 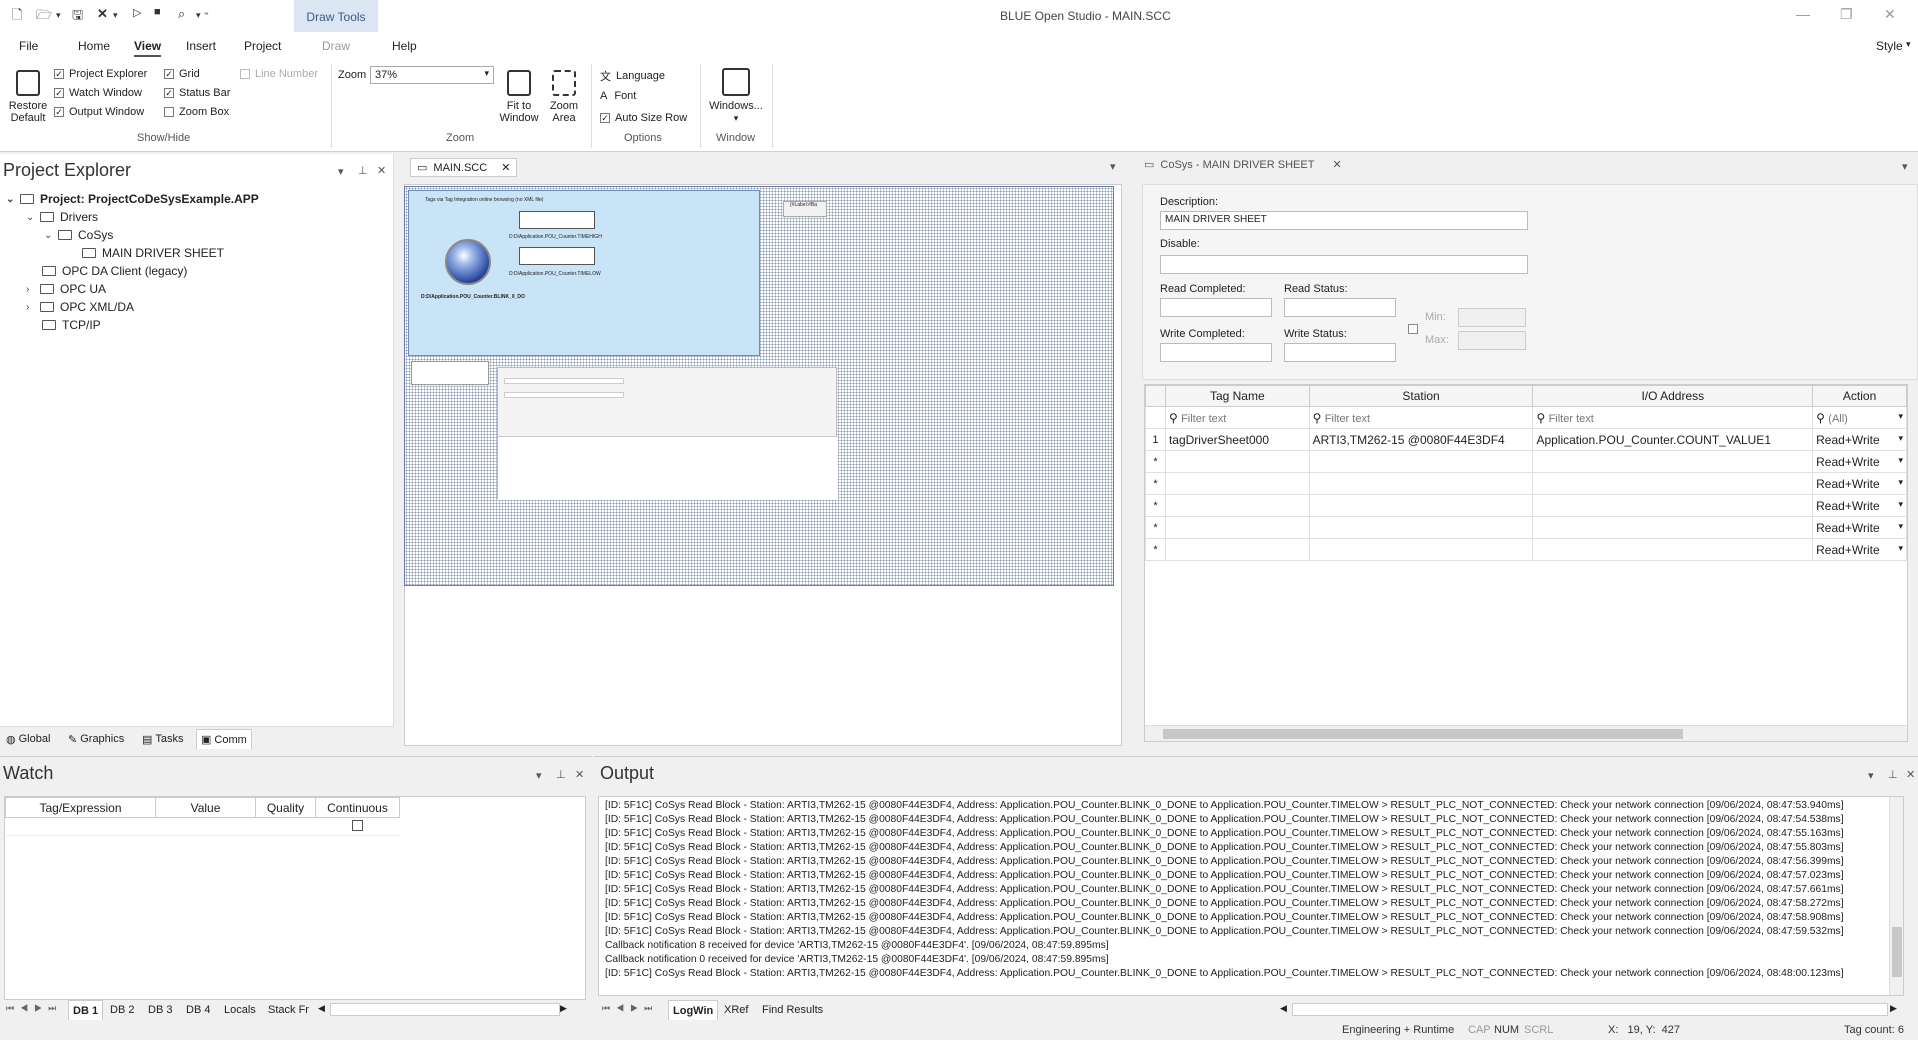 What do you see at coordinates (464, 167) in the screenshot?
I see `tab-main-scc: ▭ MAIN.SCC ✕` at bounding box center [464, 167].